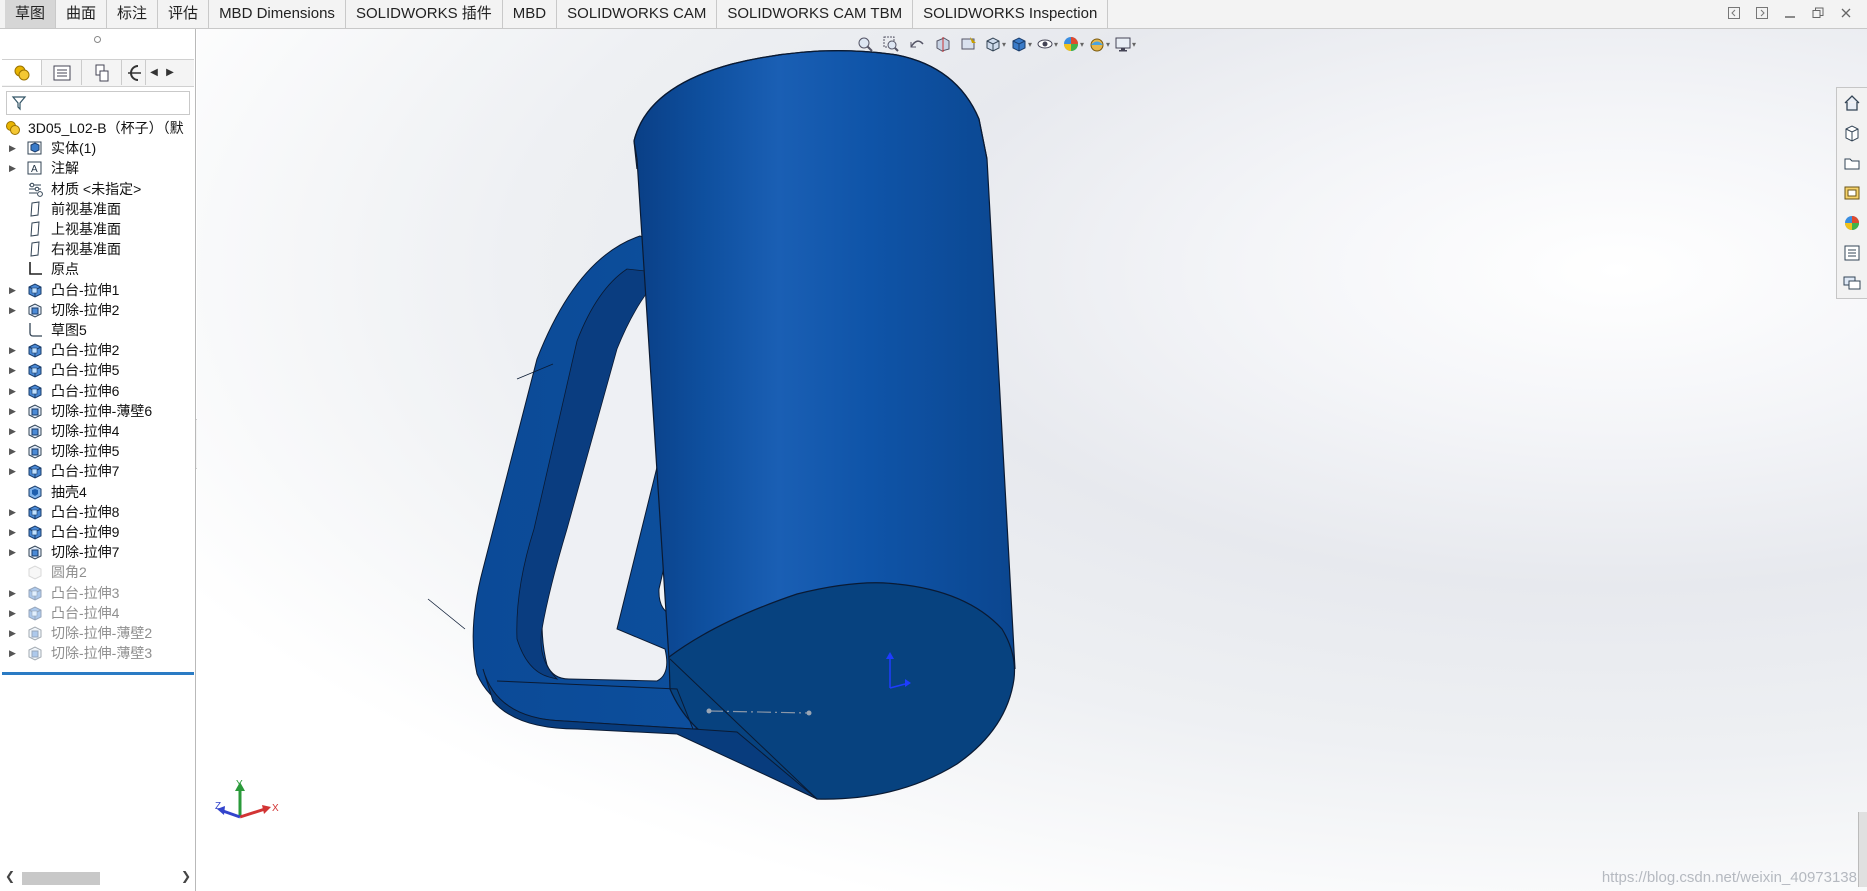 The height and width of the screenshot is (891, 1867). Describe the element at coordinates (815, 14) in the screenshot. I see `tab-8: SOLIDWORKS CAM TBM` at that location.